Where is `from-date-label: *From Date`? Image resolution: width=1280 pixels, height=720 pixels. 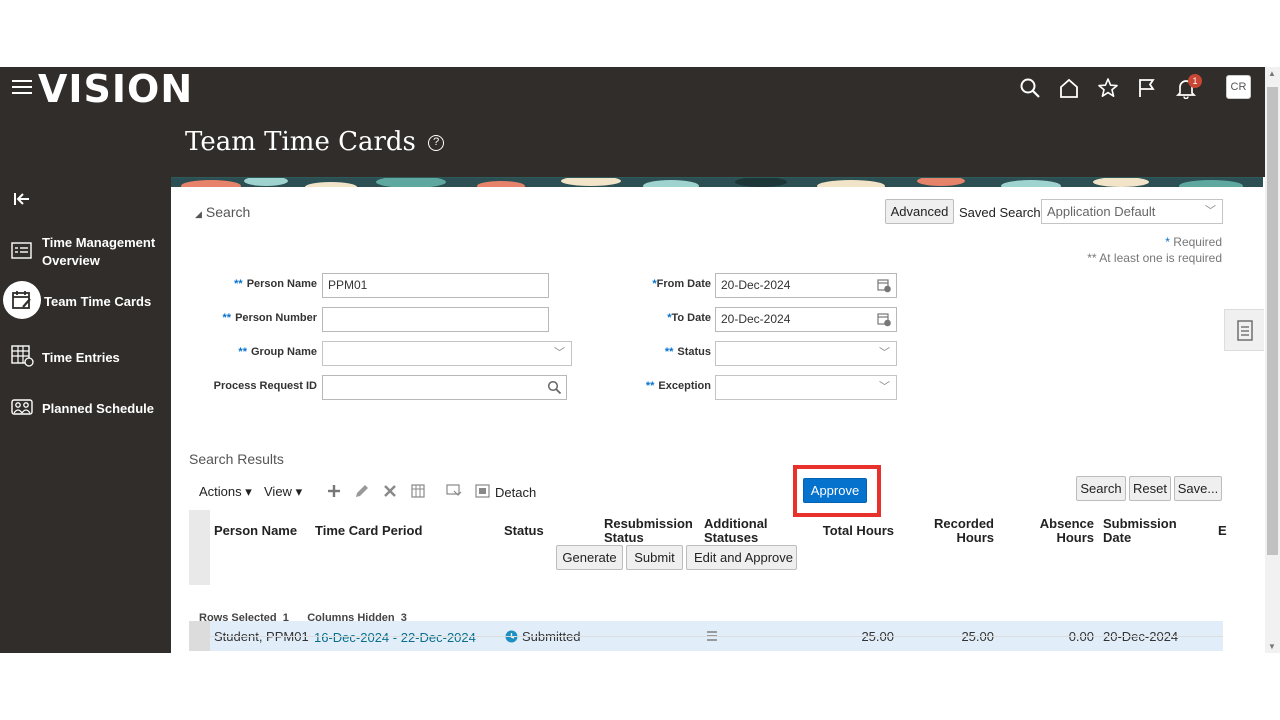 from-date-label: *From Date is located at coordinates (661, 284).